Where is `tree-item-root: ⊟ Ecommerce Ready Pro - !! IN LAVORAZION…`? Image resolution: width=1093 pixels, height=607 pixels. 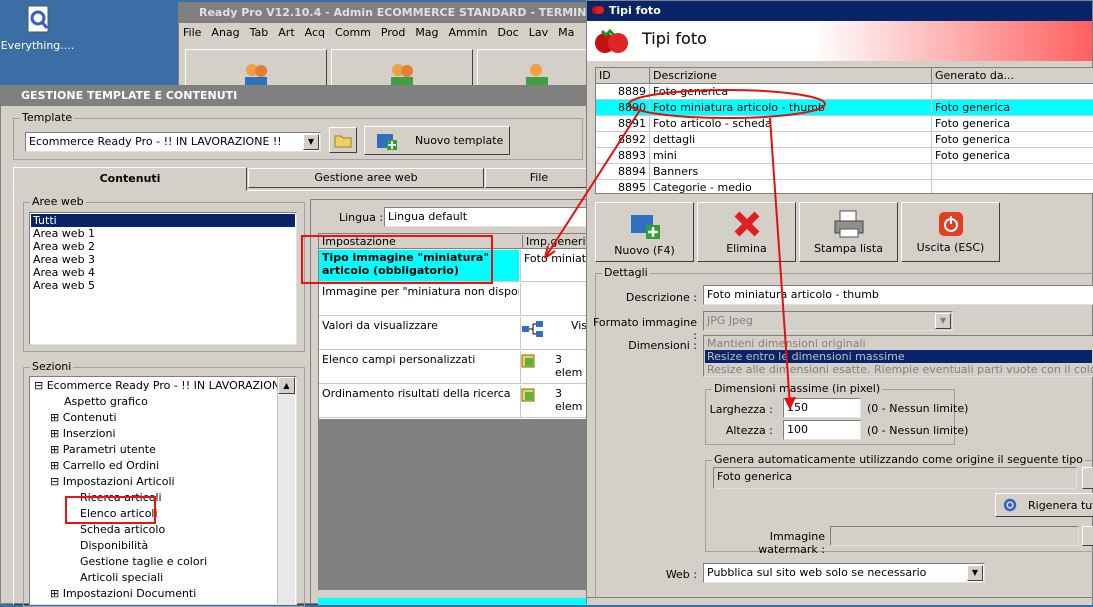
tree-item-root: ⊟ Ecommerce Ready Pro - !! IN LAVORAZION… is located at coordinates (164, 386).